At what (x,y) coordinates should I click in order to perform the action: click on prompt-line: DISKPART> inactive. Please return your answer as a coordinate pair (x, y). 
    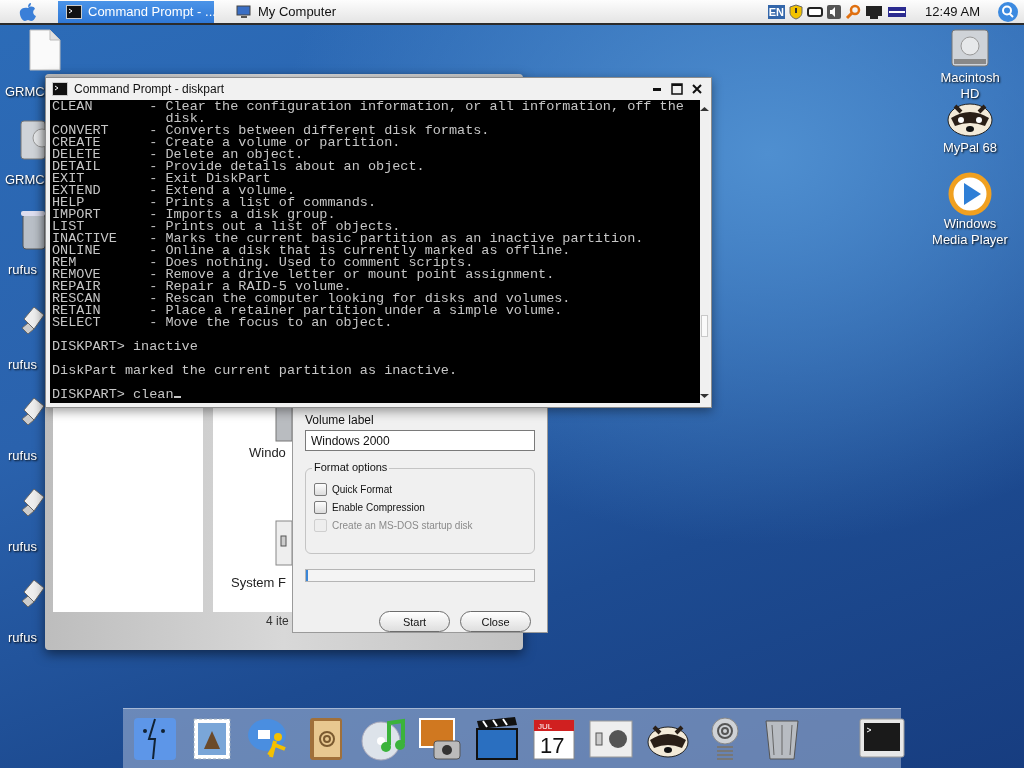
    Looking at the image, I should click on (125, 347).